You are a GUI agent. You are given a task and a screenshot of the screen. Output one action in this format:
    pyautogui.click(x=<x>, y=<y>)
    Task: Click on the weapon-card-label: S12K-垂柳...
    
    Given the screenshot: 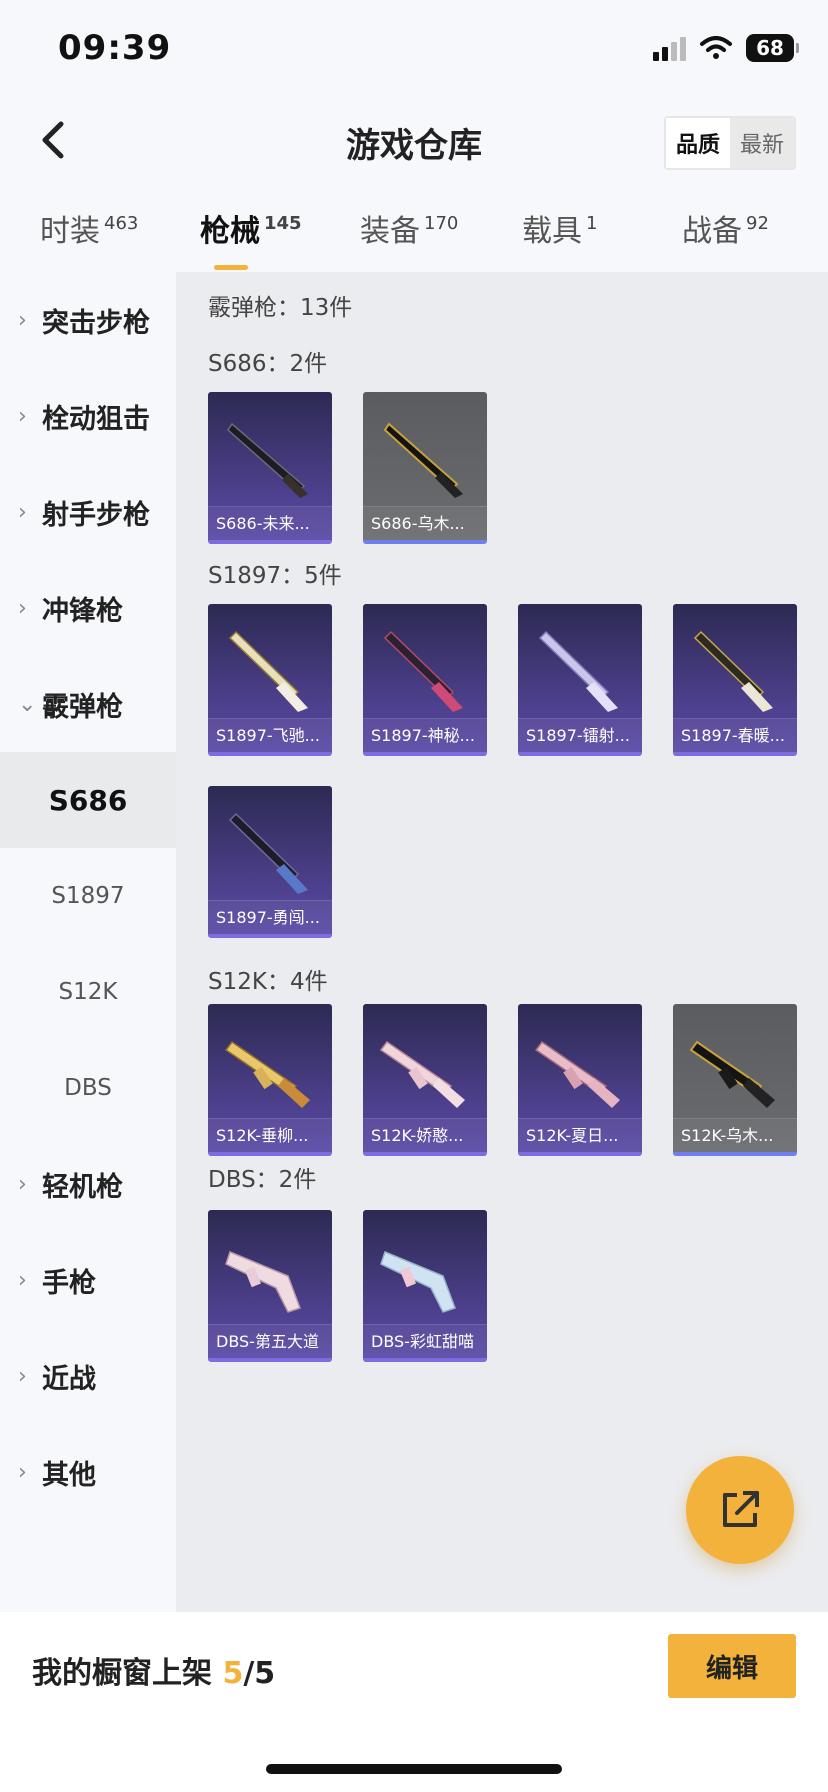 What is the action you would take?
    pyautogui.click(x=270, y=1135)
    